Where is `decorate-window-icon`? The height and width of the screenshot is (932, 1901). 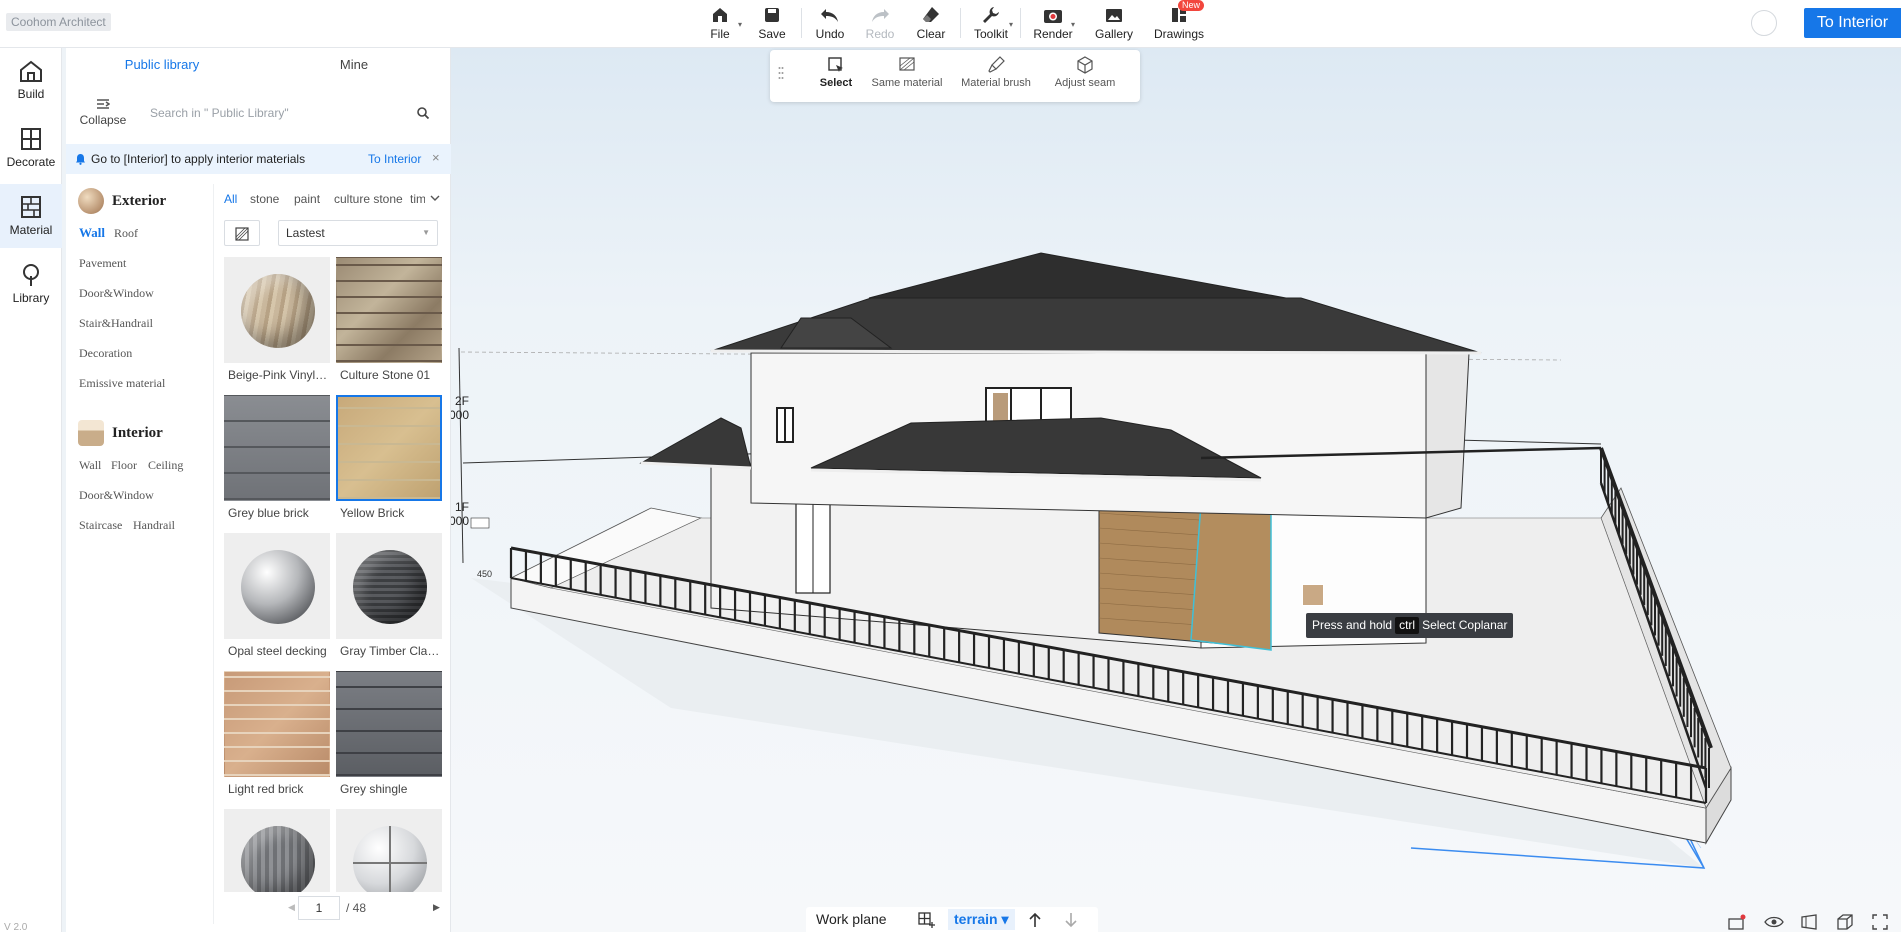
decorate-window-icon is located at coordinates (31, 139).